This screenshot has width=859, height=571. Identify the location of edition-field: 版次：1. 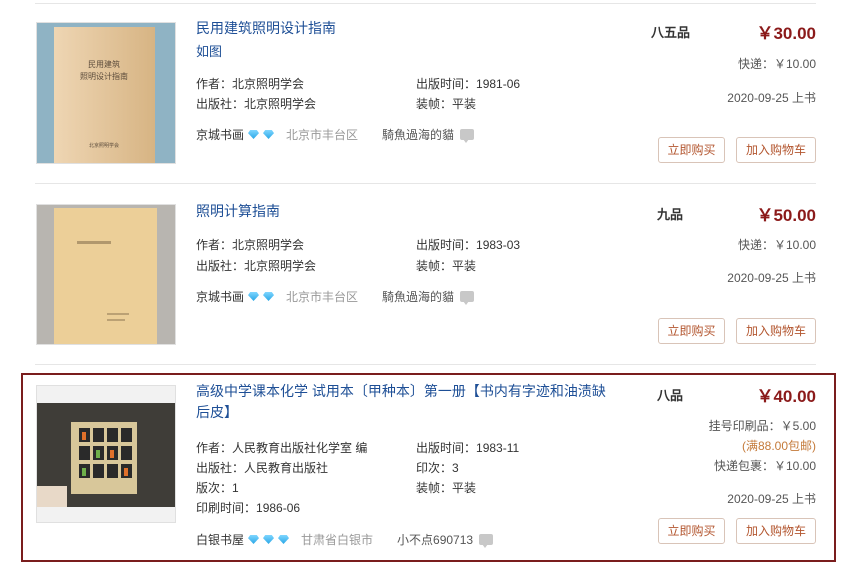
(217, 488).